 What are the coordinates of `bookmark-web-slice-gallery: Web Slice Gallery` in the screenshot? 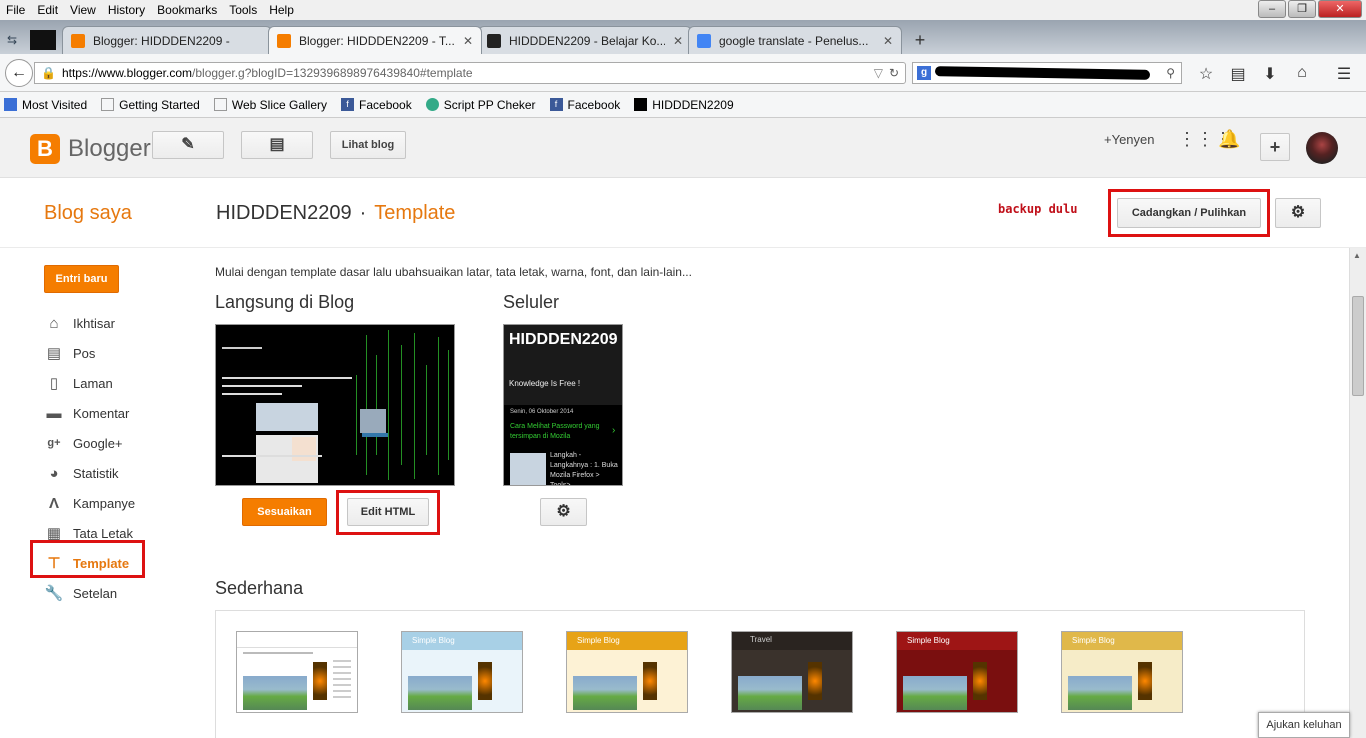 It's located at (270, 104).